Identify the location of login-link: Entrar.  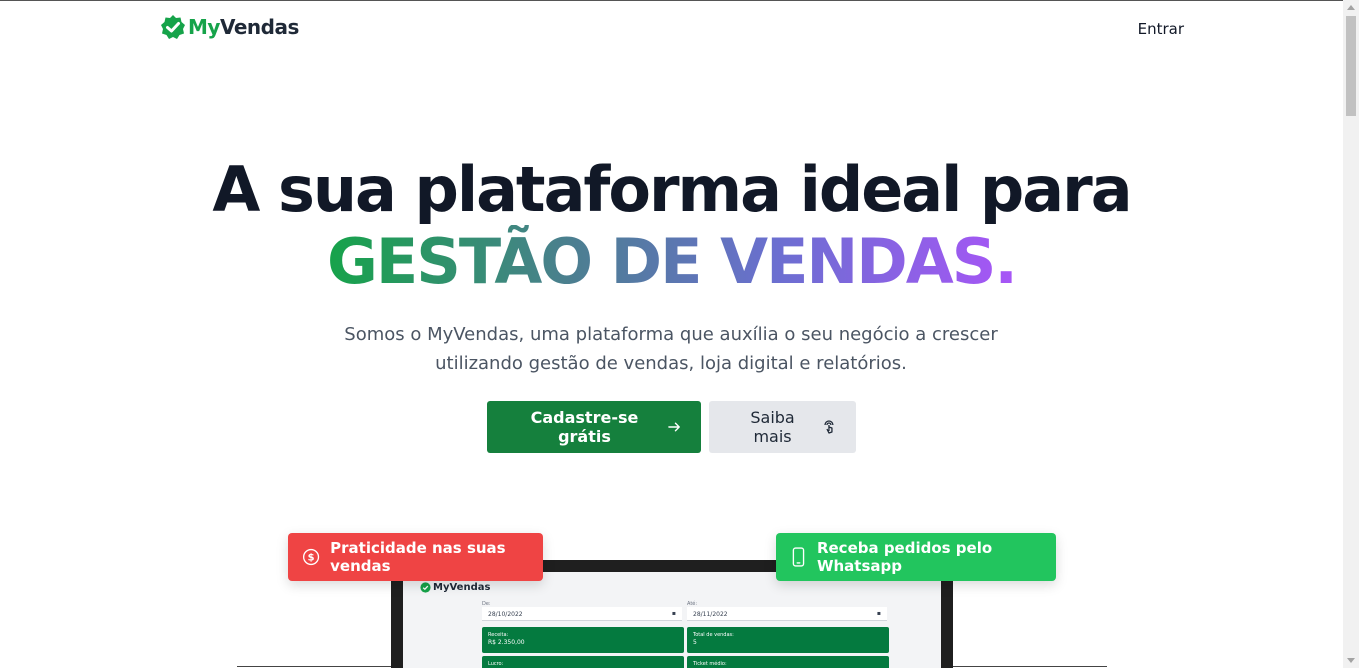
(1161, 29).